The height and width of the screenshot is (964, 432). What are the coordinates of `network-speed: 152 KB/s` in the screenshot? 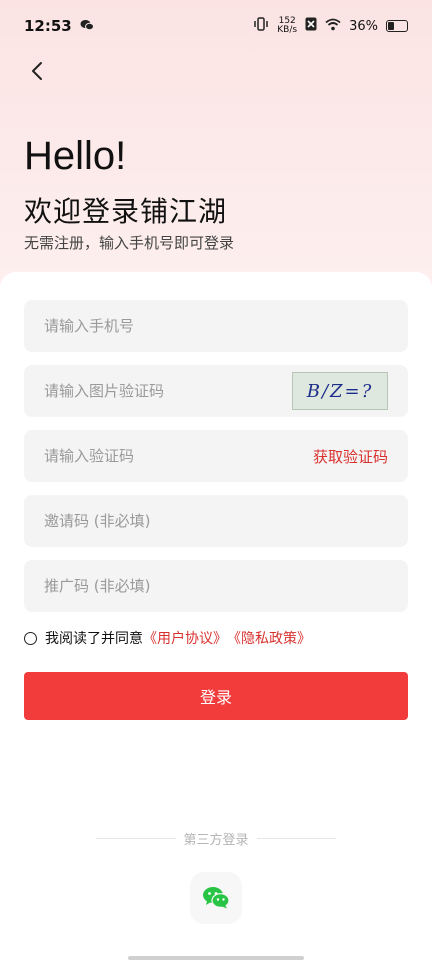 It's located at (287, 26).